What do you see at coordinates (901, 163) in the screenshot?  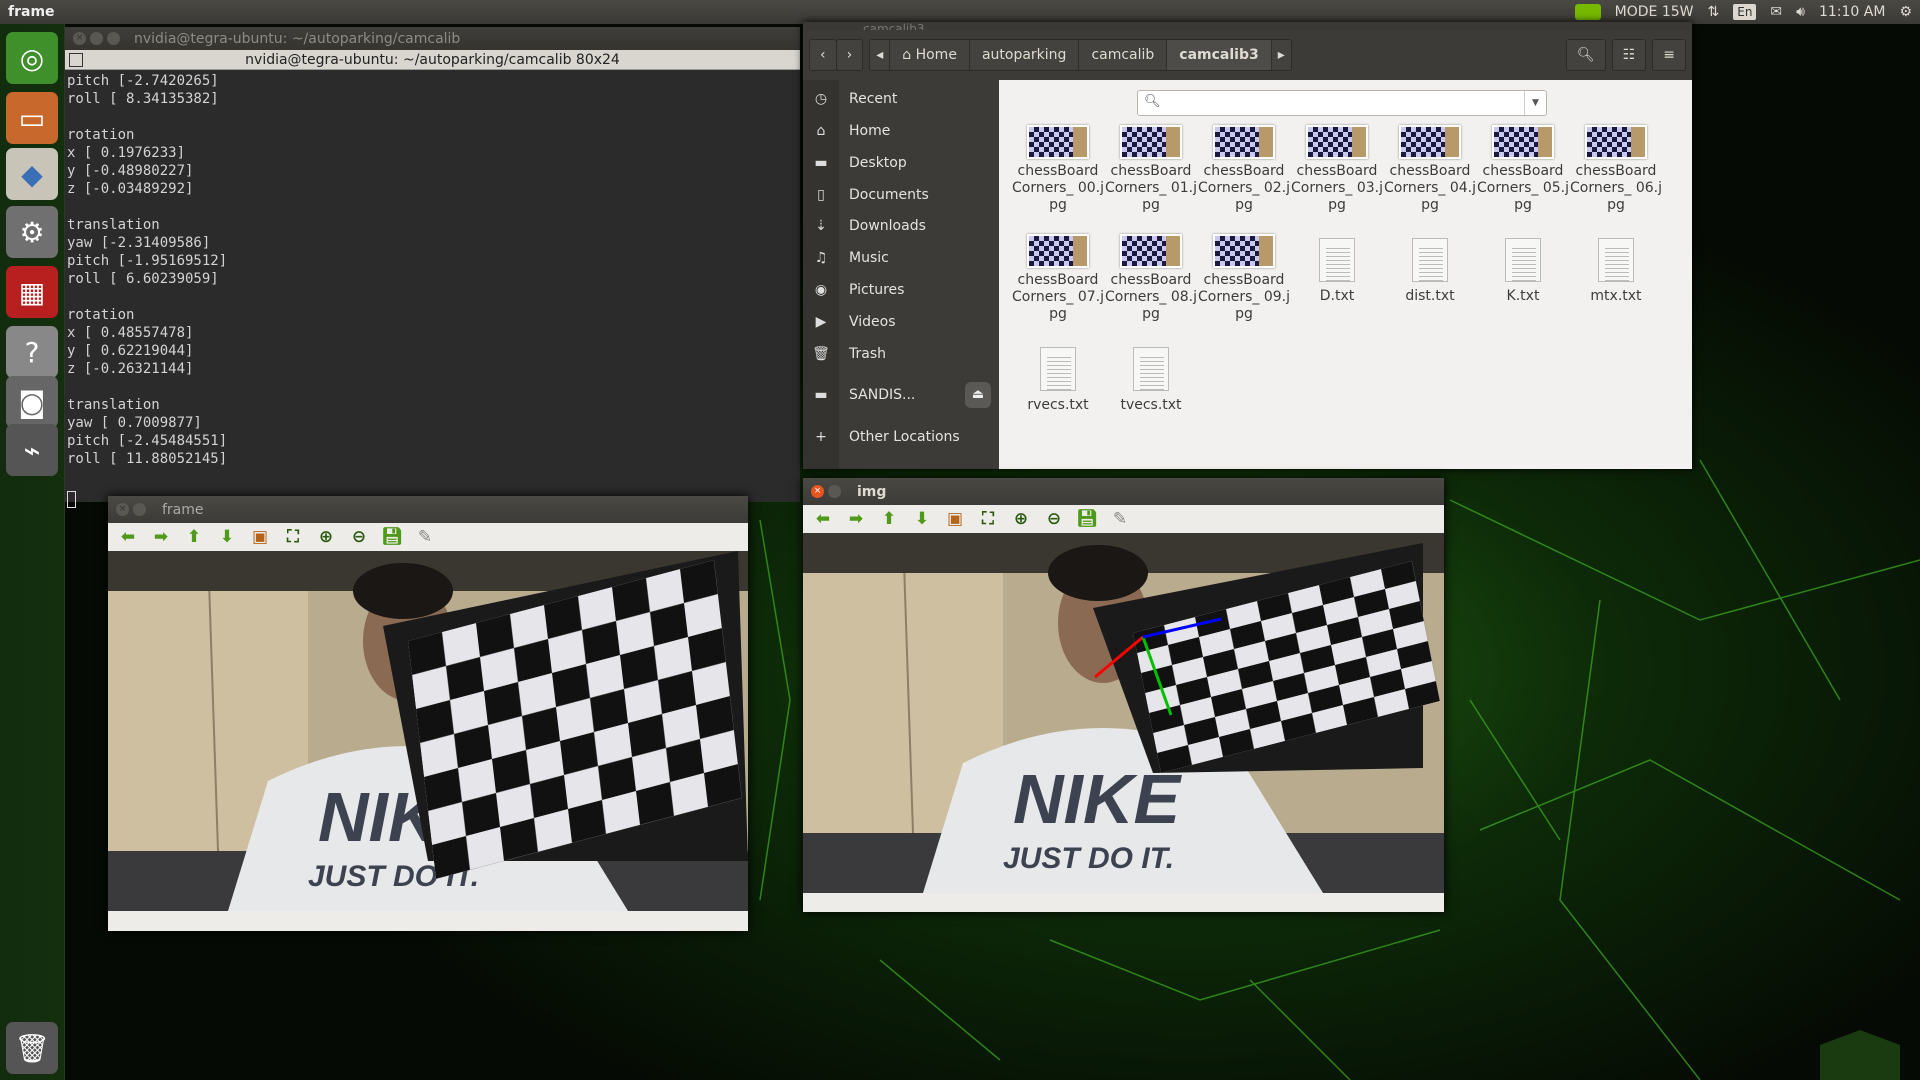 I see `sidebar-item-desktop: ▬ Desktop` at bounding box center [901, 163].